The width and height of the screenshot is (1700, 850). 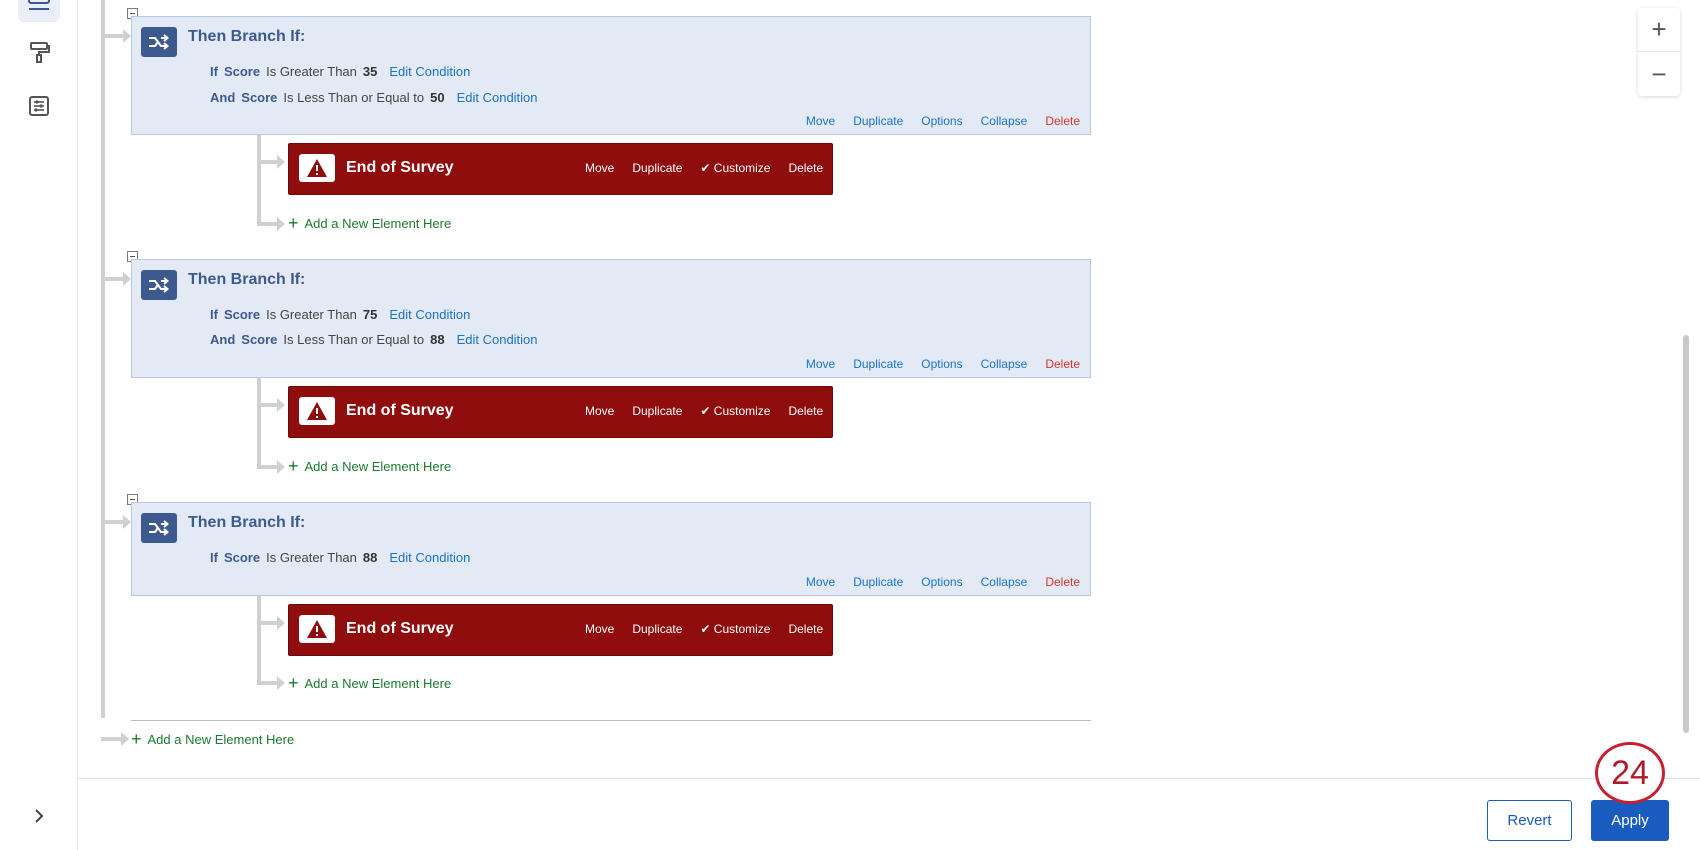 I want to click on survey-flow-nav-button, so click(x=39, y=11).